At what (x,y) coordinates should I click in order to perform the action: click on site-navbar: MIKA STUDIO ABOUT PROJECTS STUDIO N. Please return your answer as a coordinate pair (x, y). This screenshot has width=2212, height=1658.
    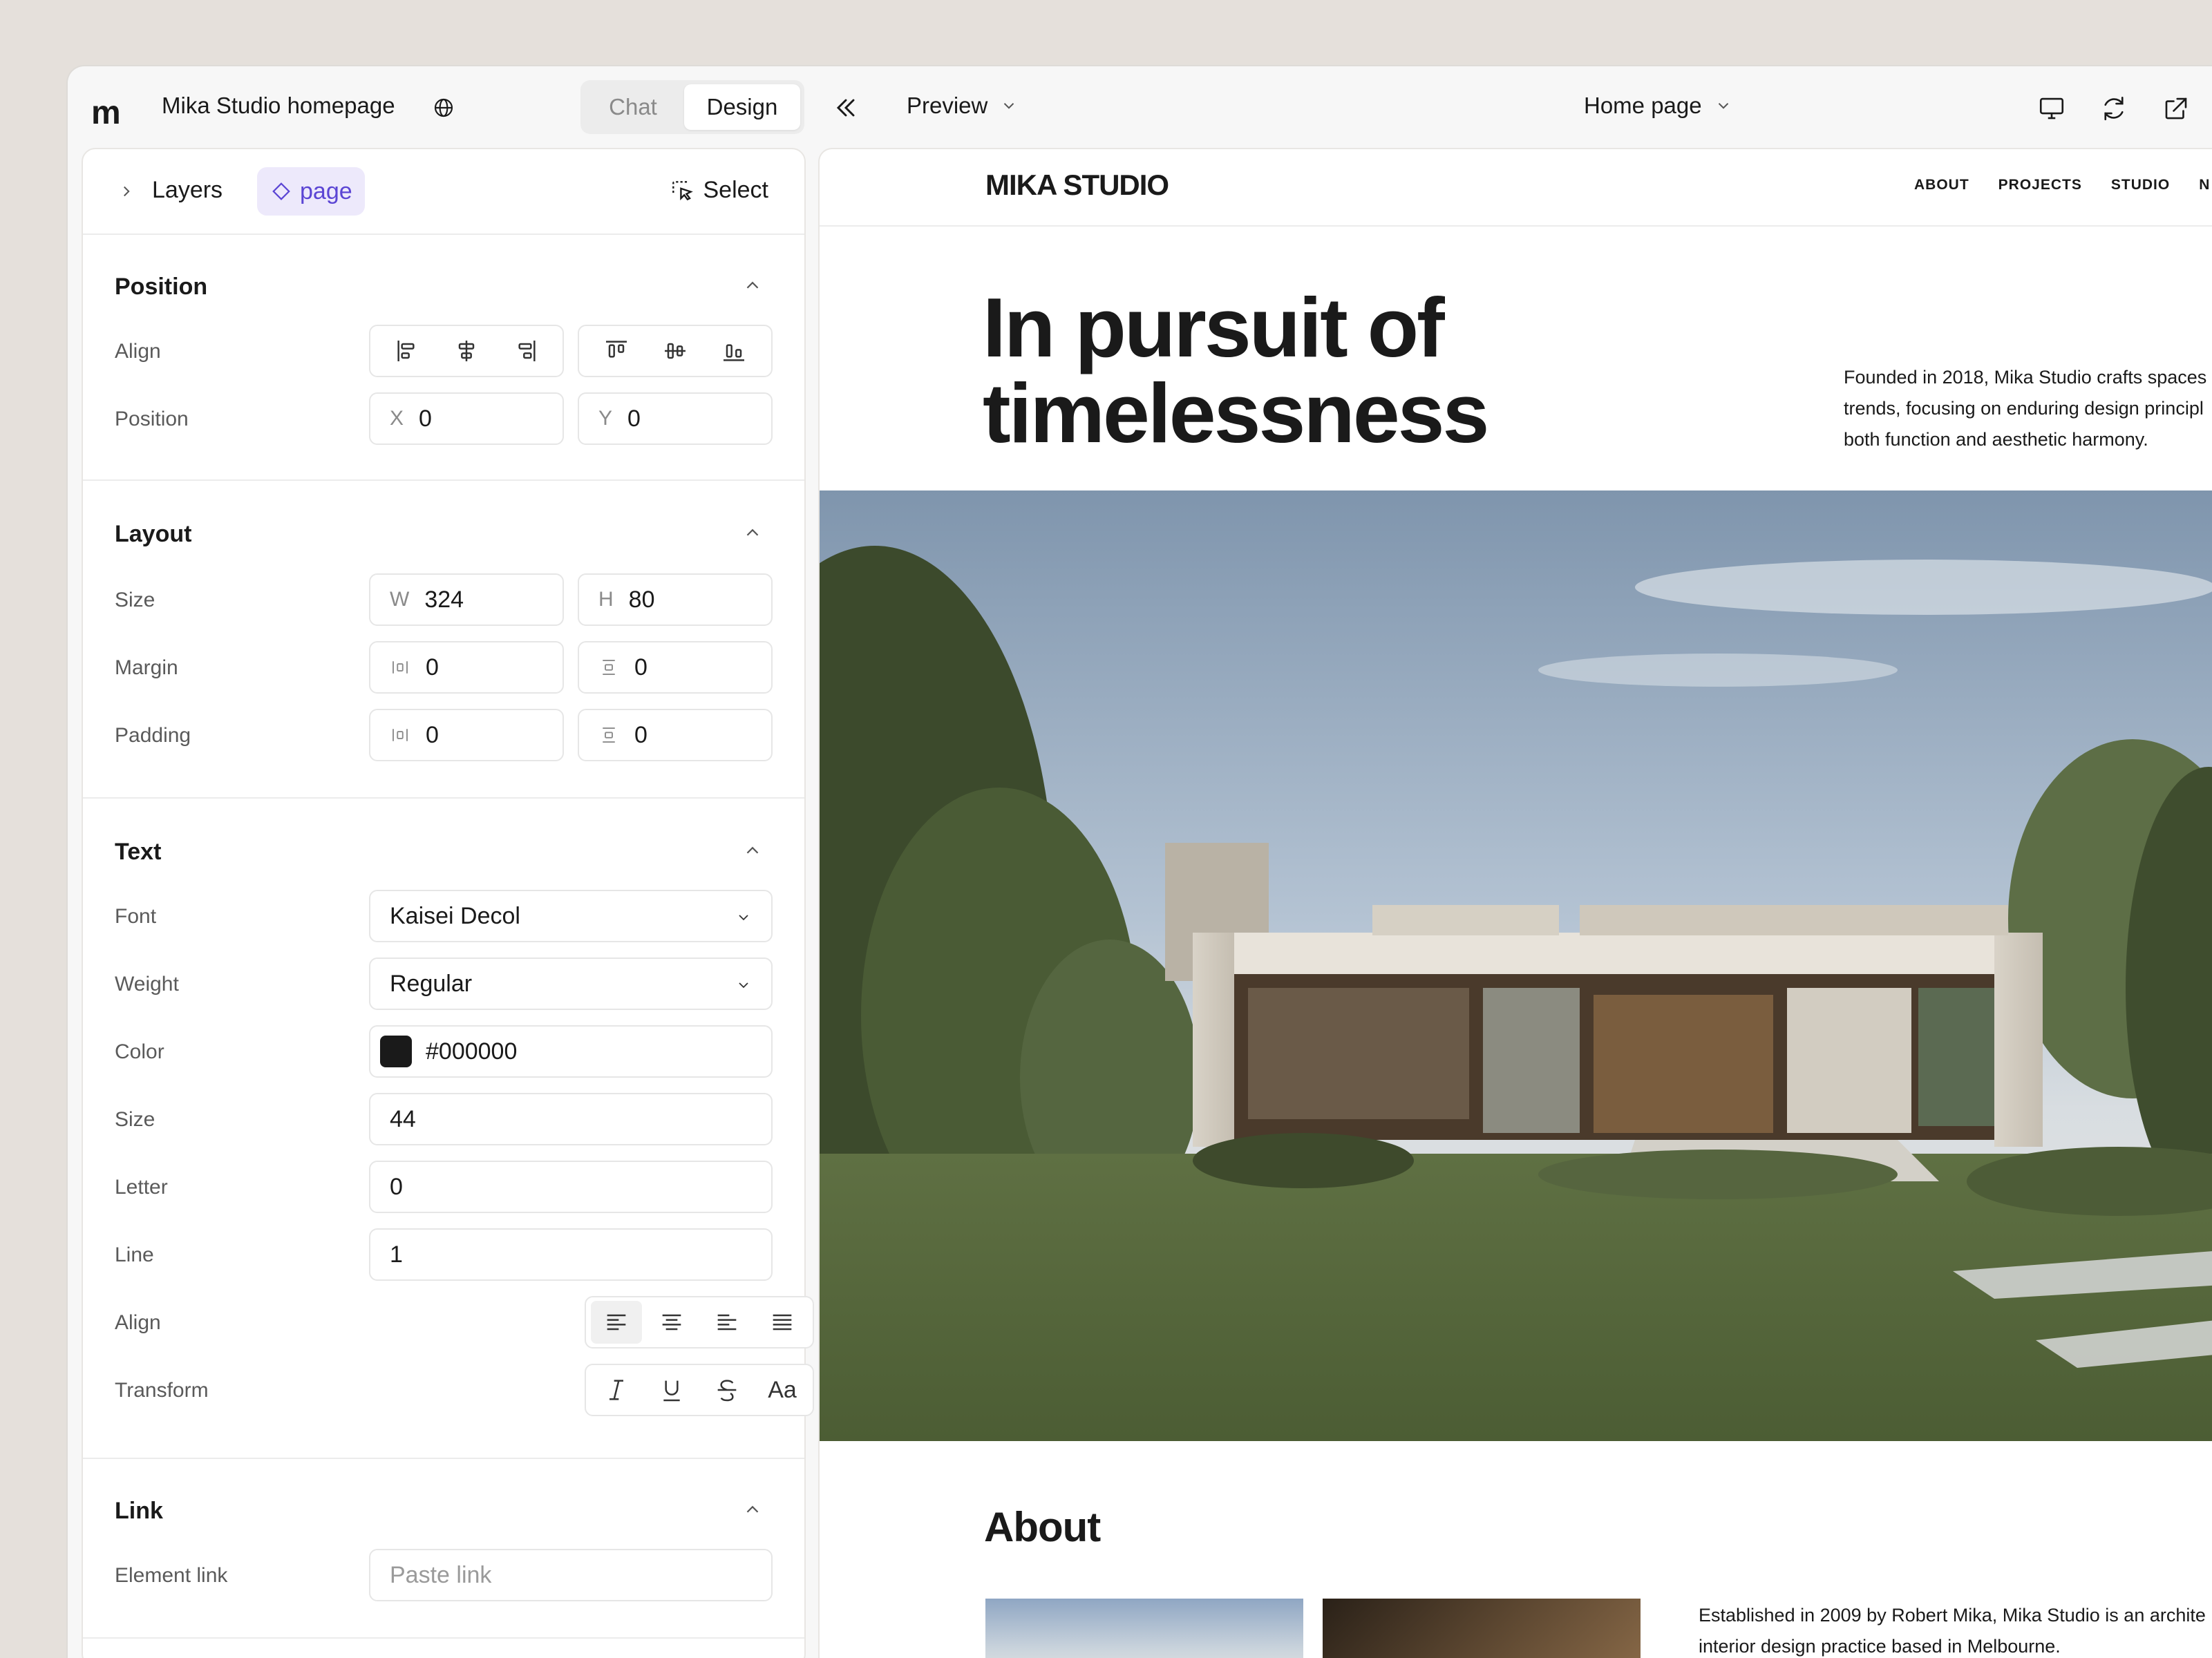
    Looking at the image, I should click on (1516, 188).